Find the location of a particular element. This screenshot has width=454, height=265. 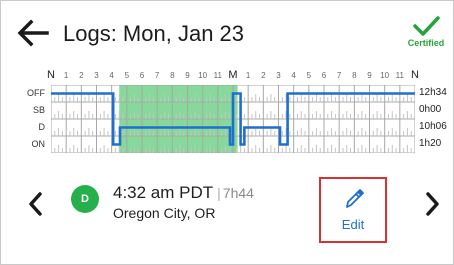

status-label-off: OFF is located at coordinates (36, 93).